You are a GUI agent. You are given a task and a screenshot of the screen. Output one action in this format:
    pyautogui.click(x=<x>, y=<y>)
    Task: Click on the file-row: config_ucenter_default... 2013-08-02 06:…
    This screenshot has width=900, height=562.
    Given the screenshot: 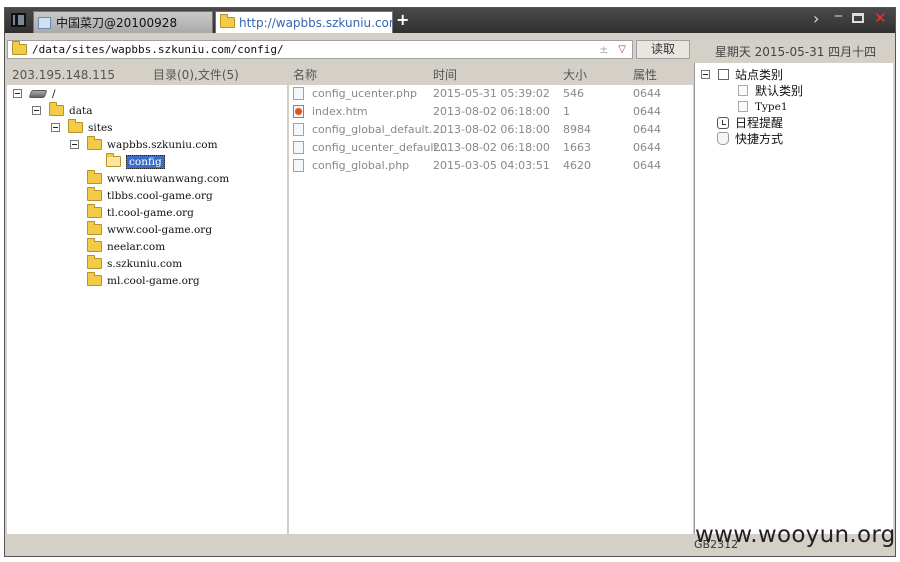 What is the action you would take?
    pyautogui.click(x=491, y=148)
    